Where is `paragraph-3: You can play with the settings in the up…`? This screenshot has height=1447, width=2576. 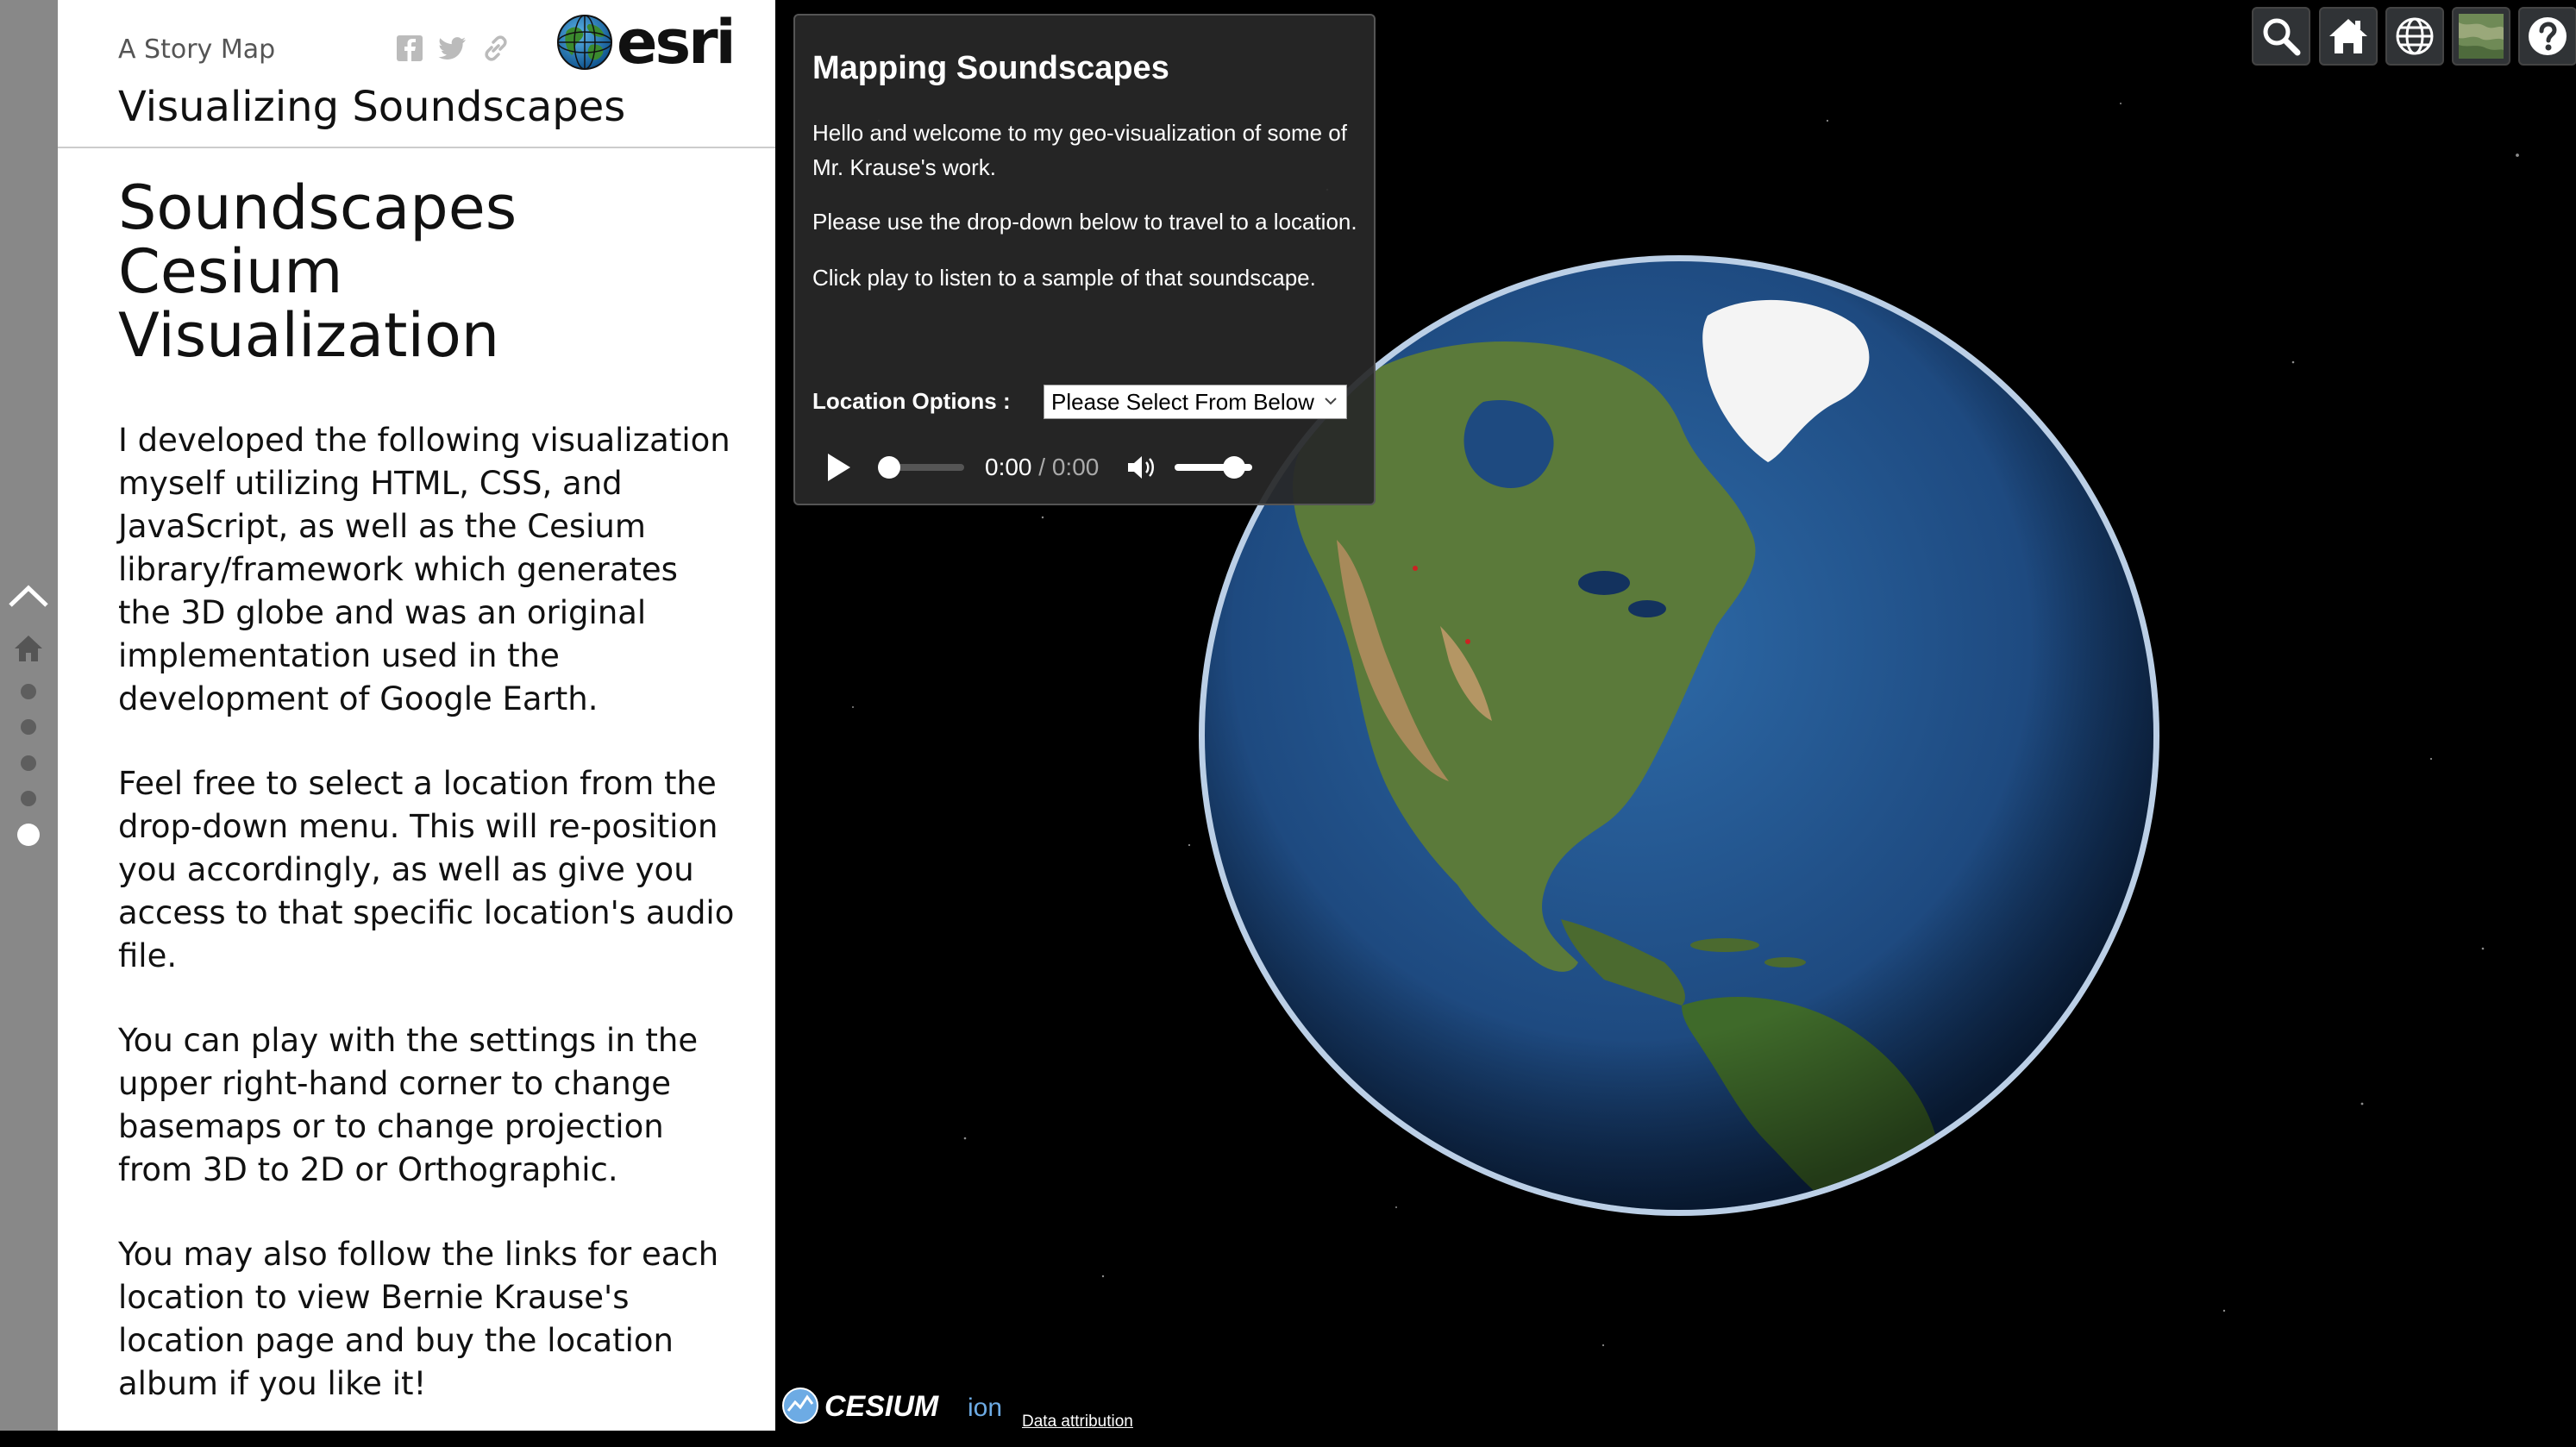
paragraph-3: You can play with the settings in the up… is located at coordinates (408, 1105).